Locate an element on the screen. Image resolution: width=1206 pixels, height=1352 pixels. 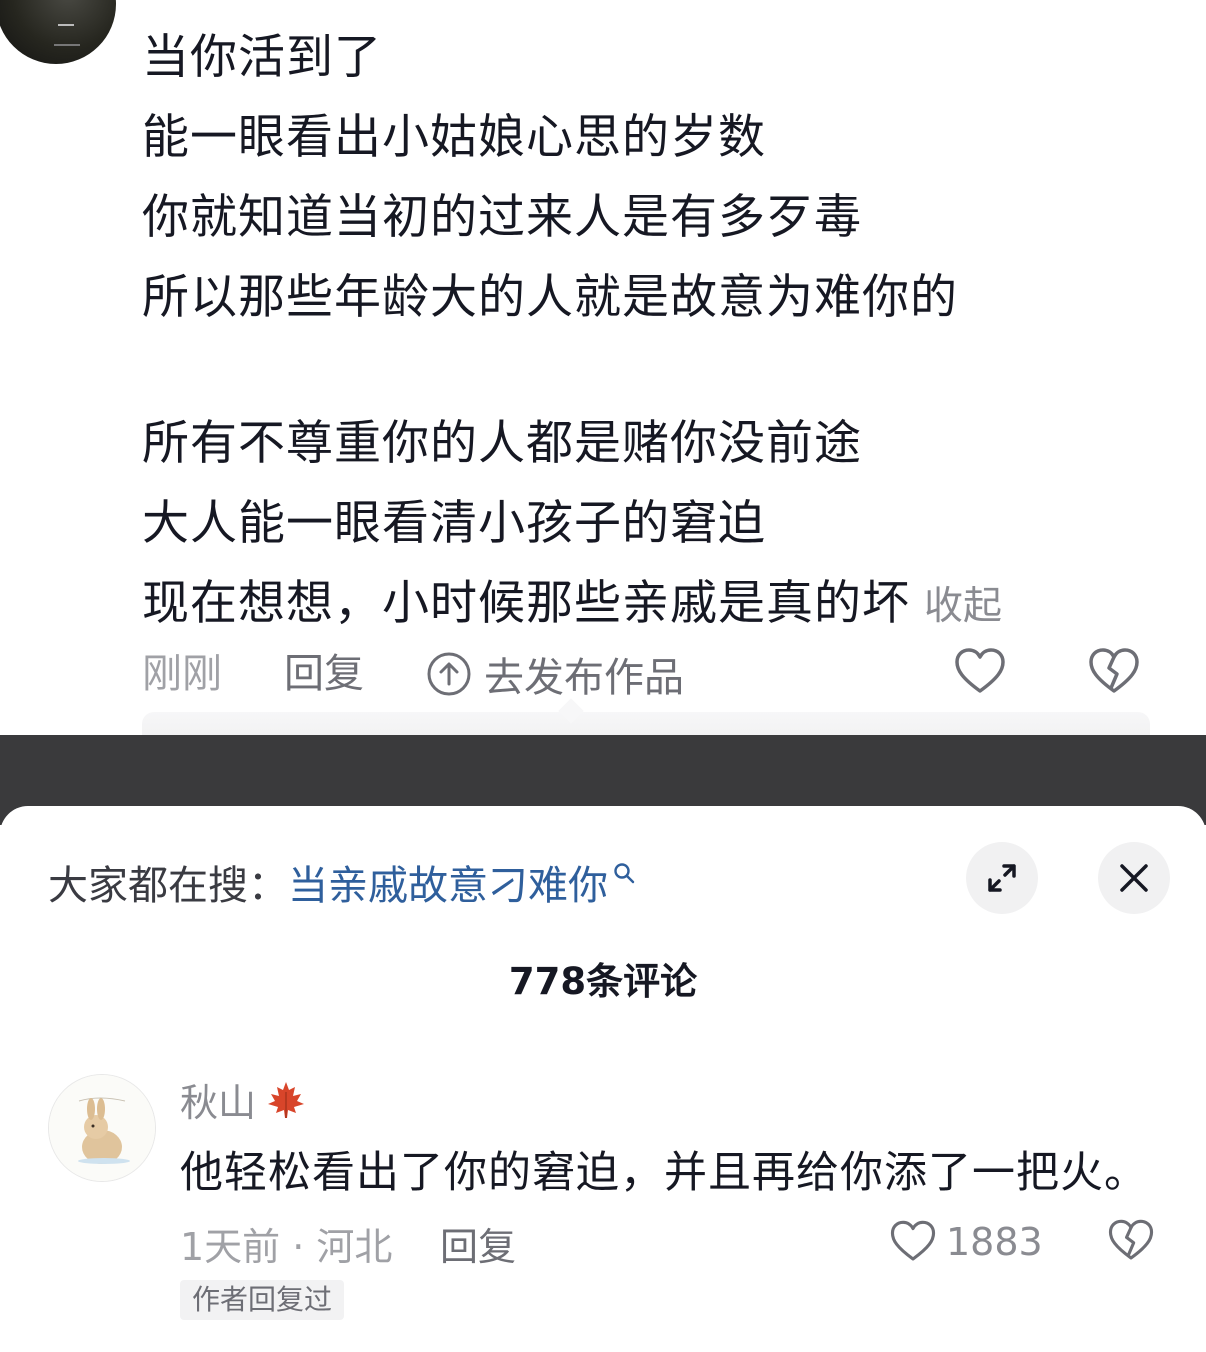
author-replied-badge: 作者回复过 is located at coordinates (262, 1300).